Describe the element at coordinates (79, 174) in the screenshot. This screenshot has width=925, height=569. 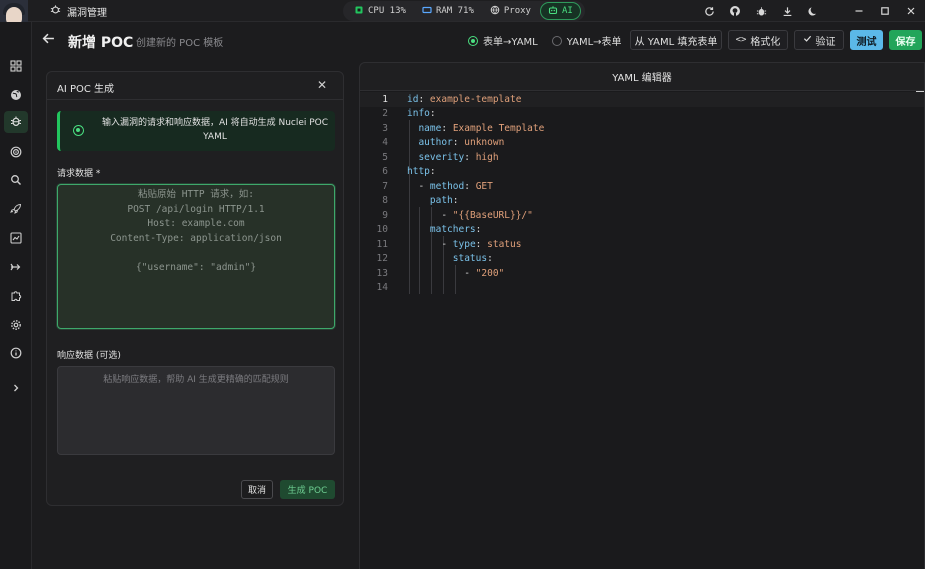
I see `request-label: 请求数据 *` at that location.